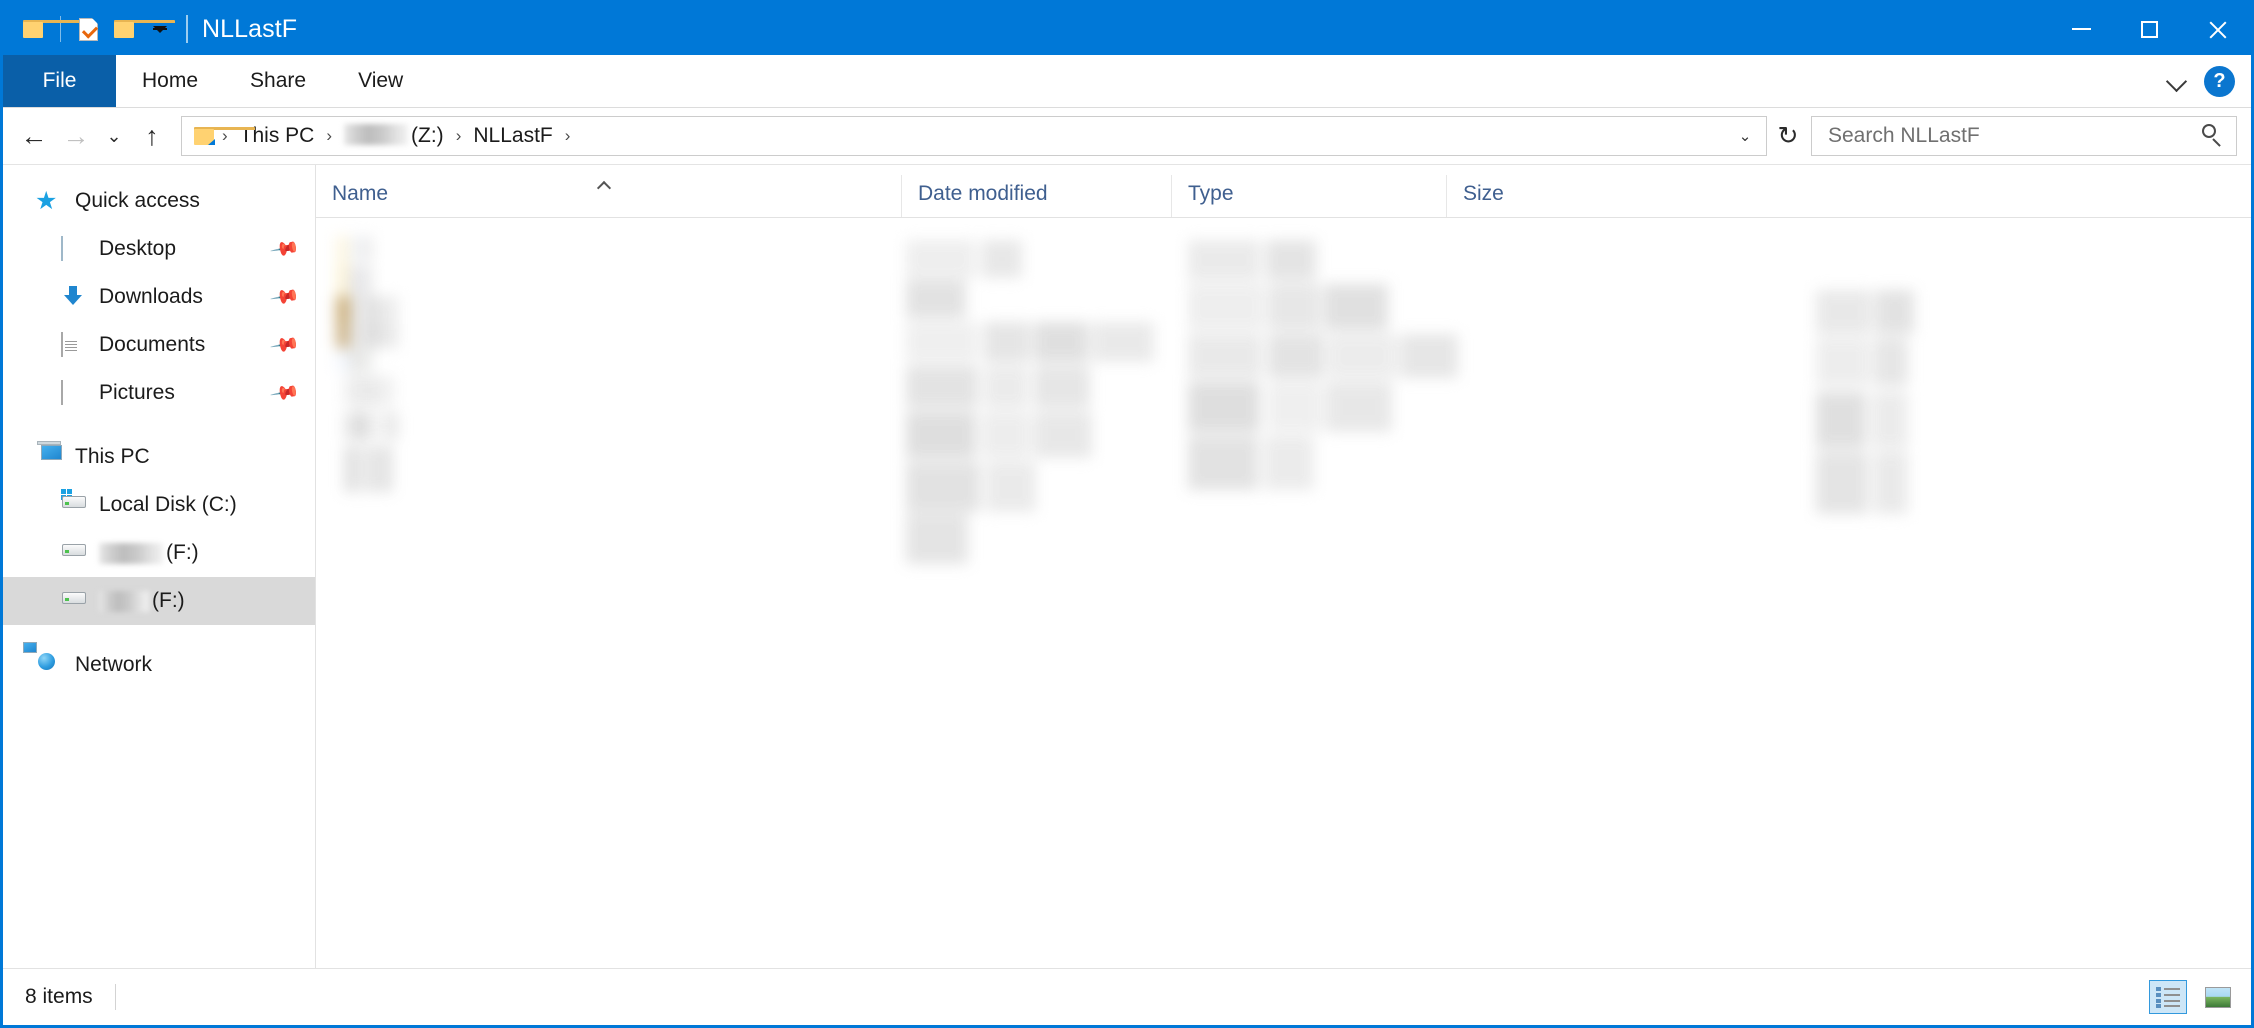 The height and width of the screenshot is (1028, 2254). What do you see at coordinates (74, 297) in the screenshot?
I see `download-icon` at bounding box center [74, 297].